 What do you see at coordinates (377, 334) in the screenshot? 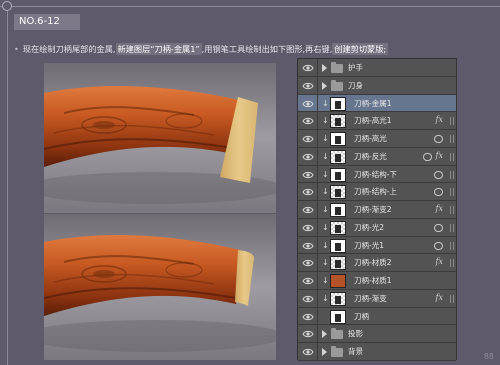
I see `layer-group-row: 投影` at bounding box center [377, 334].